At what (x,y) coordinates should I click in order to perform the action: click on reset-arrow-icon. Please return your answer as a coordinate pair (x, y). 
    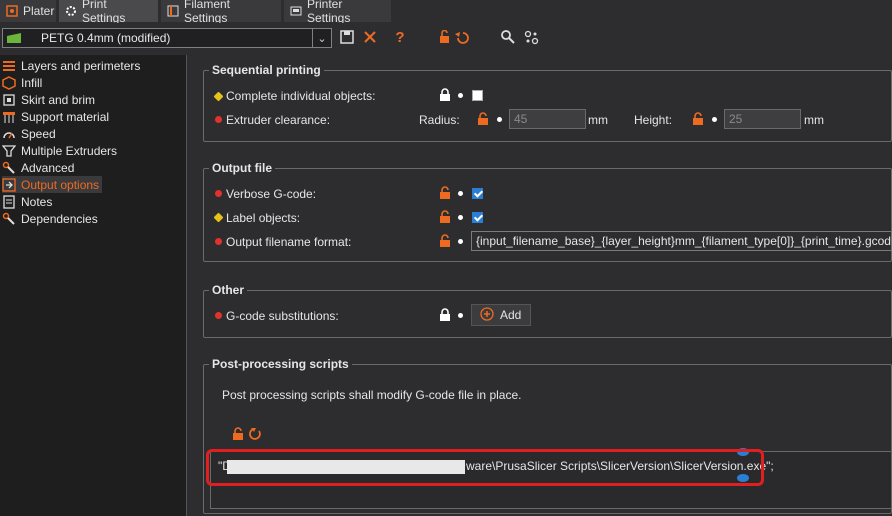
    Looking at the image, I should click on (255, 434).